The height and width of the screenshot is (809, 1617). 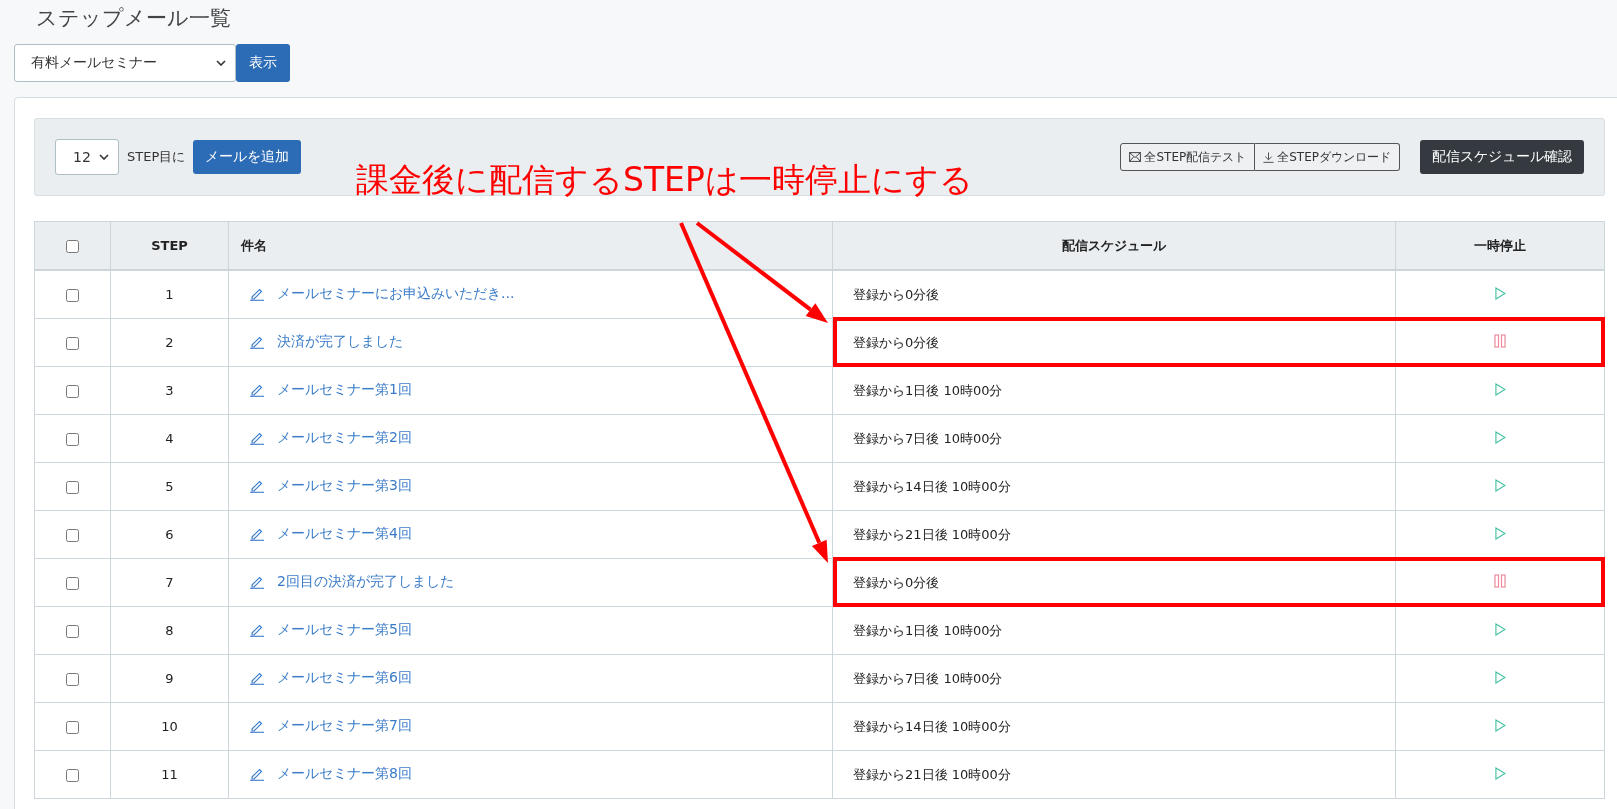 I want to click on download-icon, so click(x=1269, y=157).